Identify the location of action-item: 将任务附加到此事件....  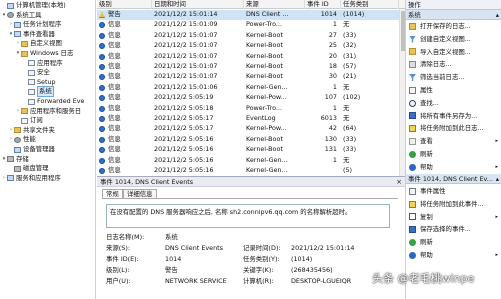
(453, 204).